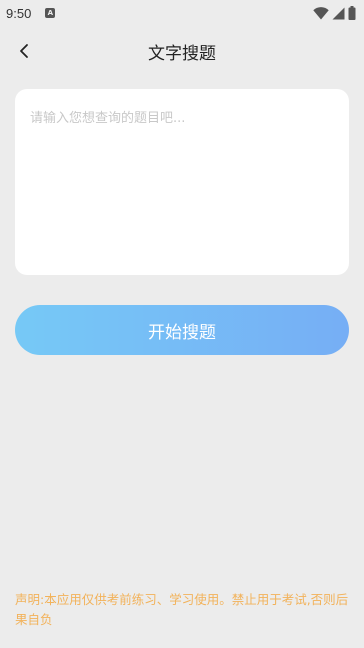 This screenshot has width=364, height=648. I want to click on status-time: 9:50, so click(19, 13).